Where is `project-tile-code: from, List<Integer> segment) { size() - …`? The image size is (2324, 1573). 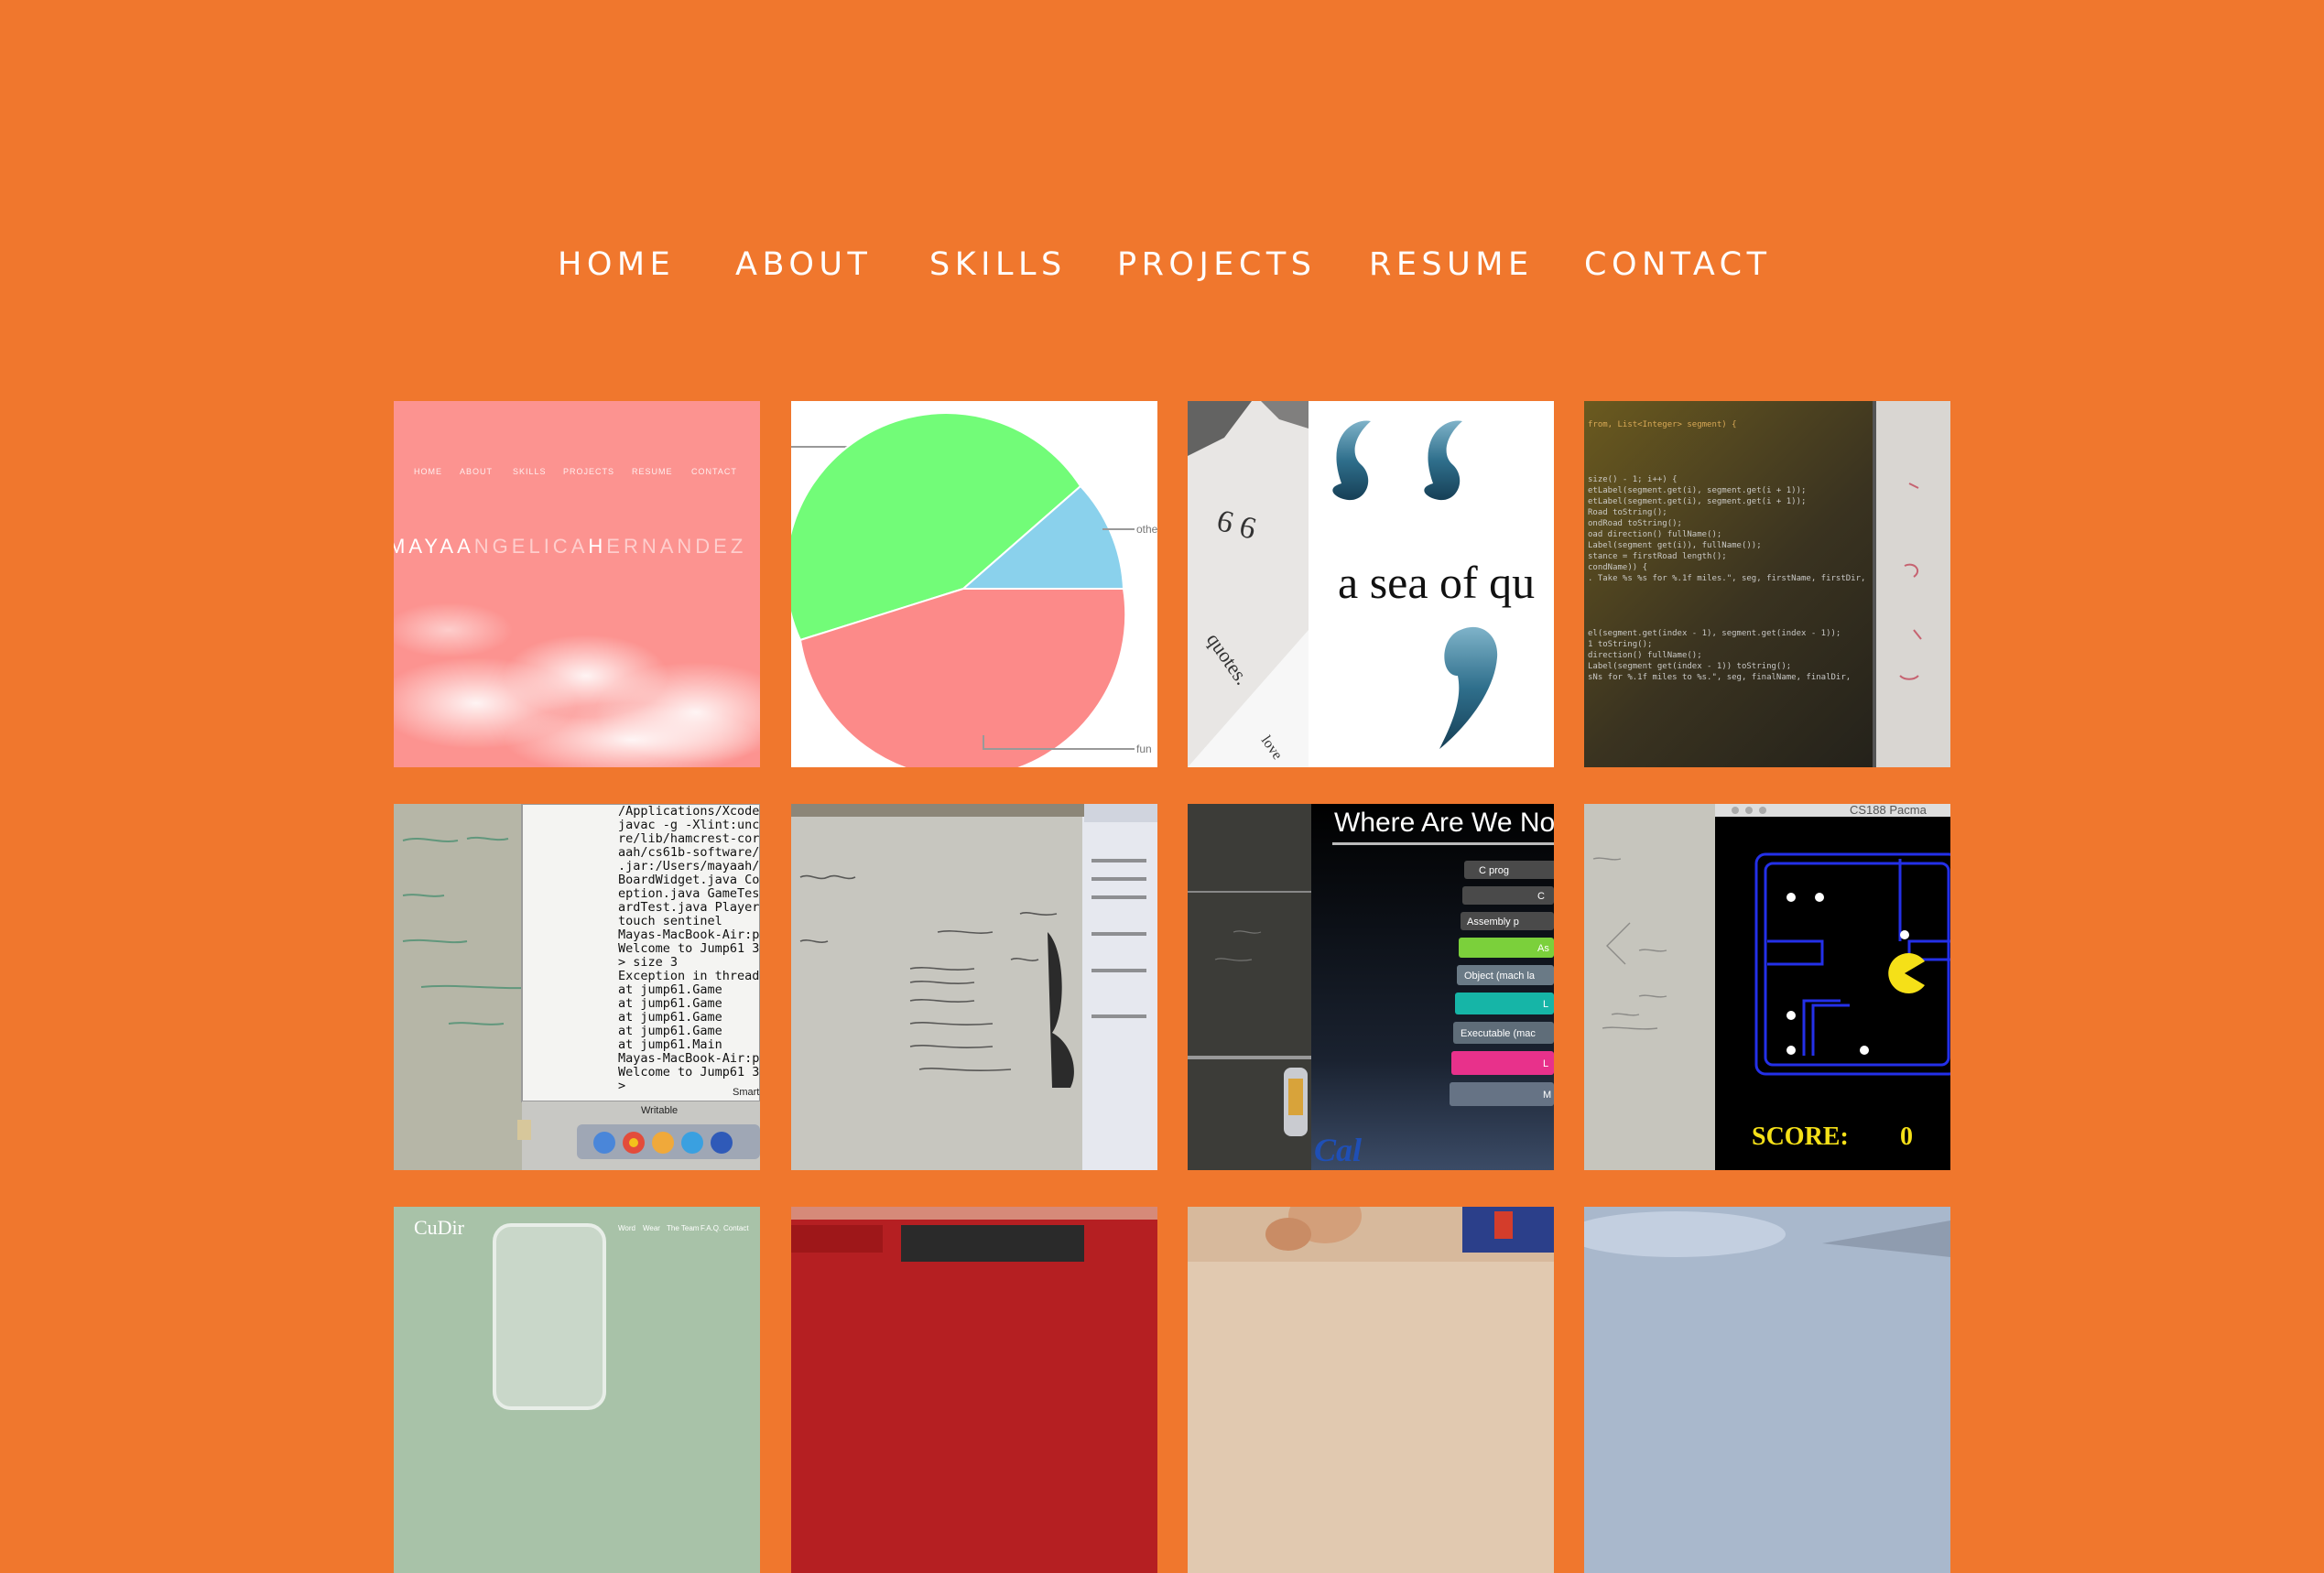
project-tile-code: from, List<Integer> segment) { size() - … is located at coordinates (1767, 584).